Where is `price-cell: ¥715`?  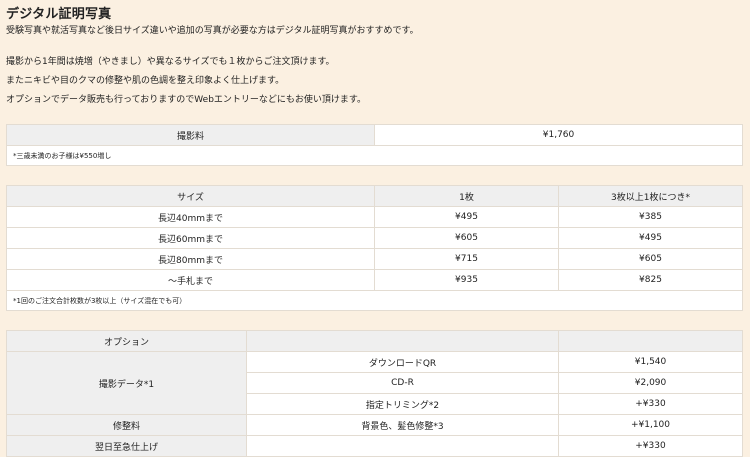
price-cell: ¥715 is located at coordinates (466, 259).